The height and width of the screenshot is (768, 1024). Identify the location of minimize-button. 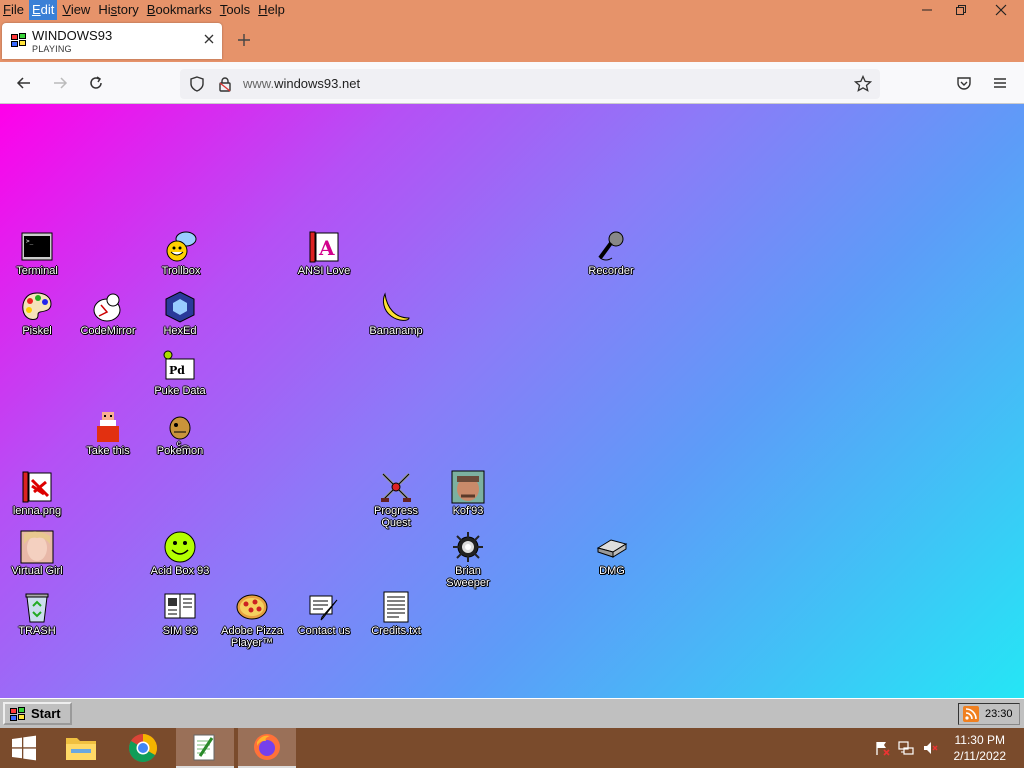
(927, 10).